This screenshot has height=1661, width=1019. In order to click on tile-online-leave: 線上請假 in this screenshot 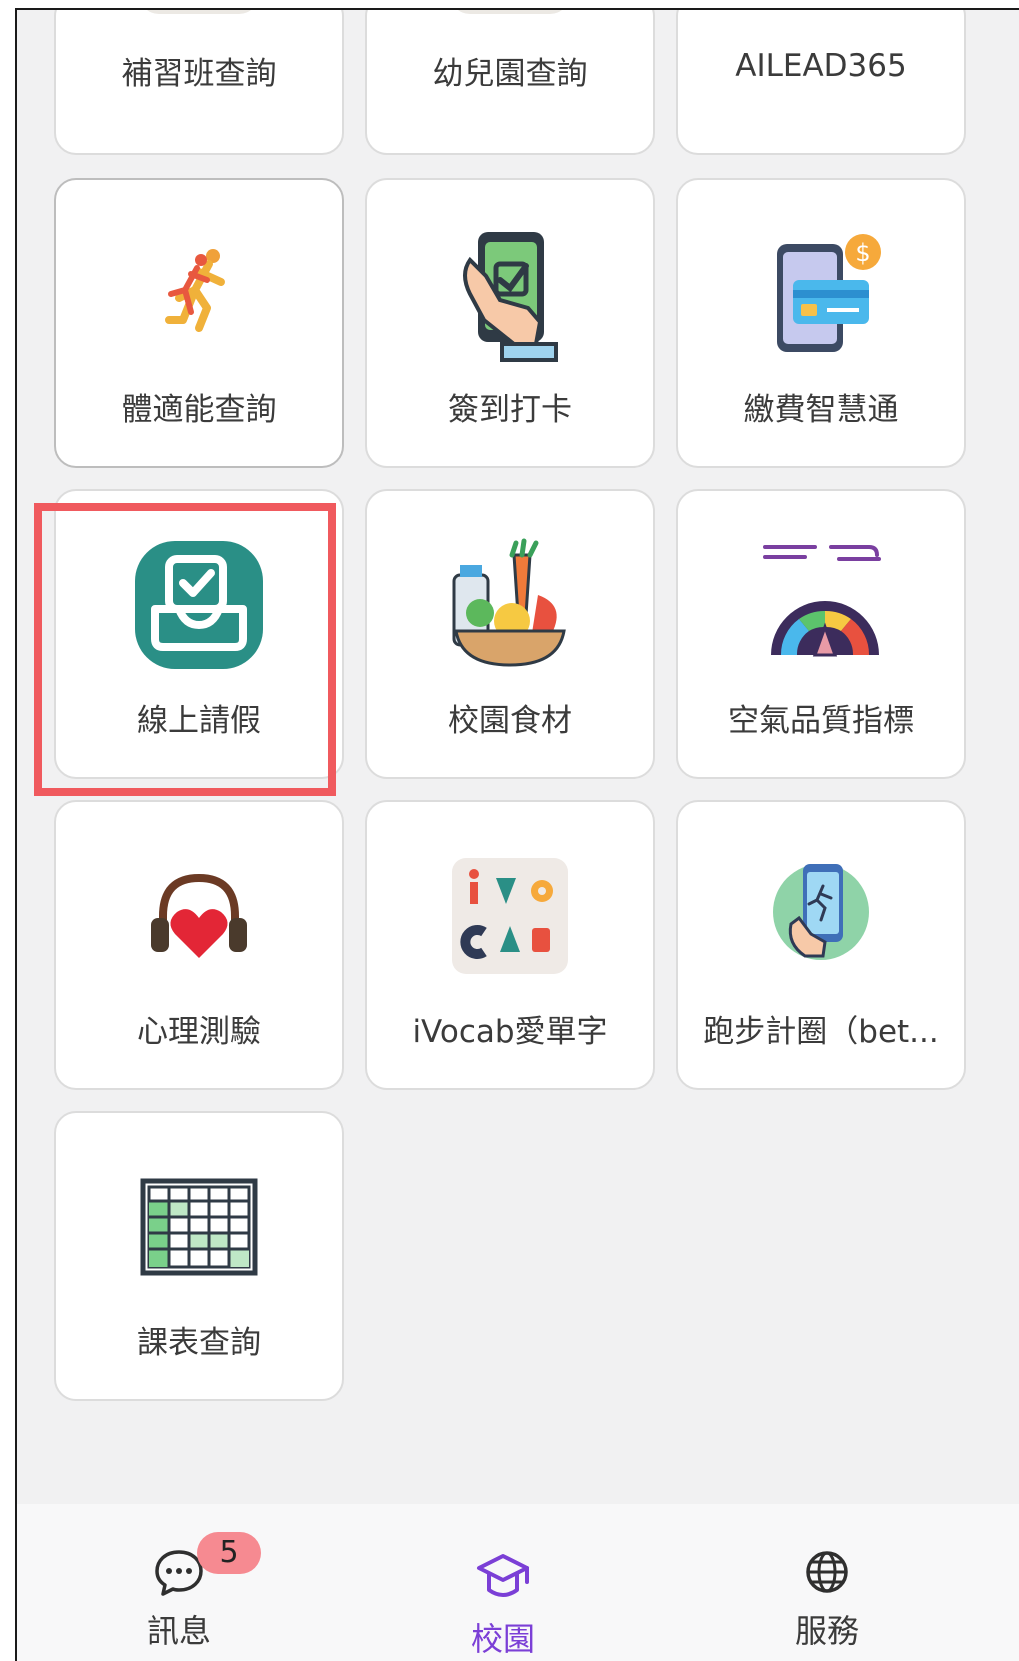, I will do `click(199, 634)`.